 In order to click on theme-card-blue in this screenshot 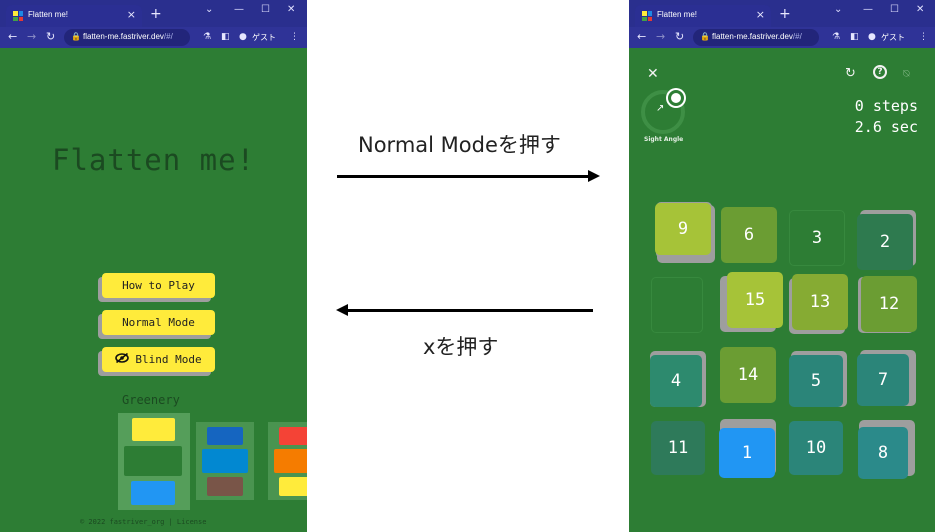, I will do `click(225, 461)`.